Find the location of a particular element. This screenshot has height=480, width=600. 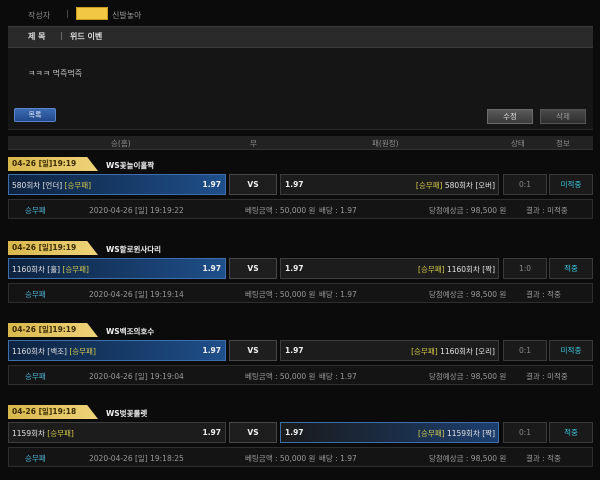

author-label: 작성자 is located at coordinates (39, 15).